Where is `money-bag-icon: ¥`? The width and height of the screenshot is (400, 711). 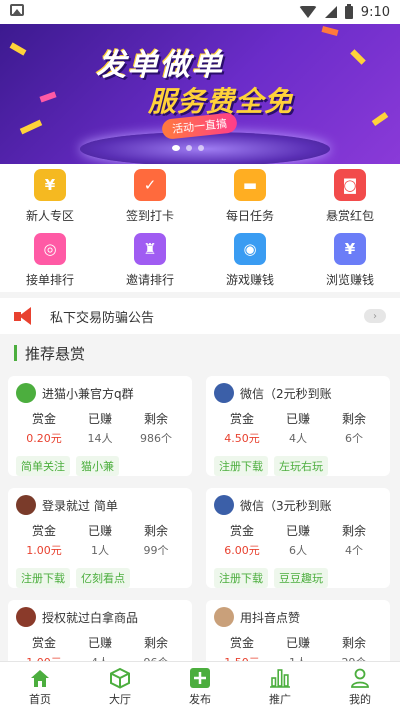
money-bag-icon: ¥ is located at coordinates (50, 184).